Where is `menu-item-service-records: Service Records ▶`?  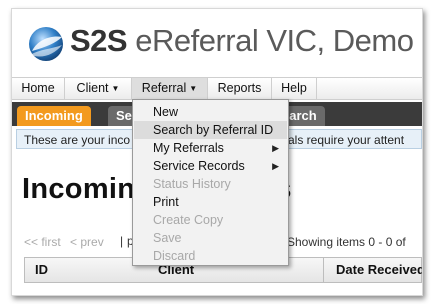 menu-item-service-records: Service Records ▶ is located at coordinates (210, 166).